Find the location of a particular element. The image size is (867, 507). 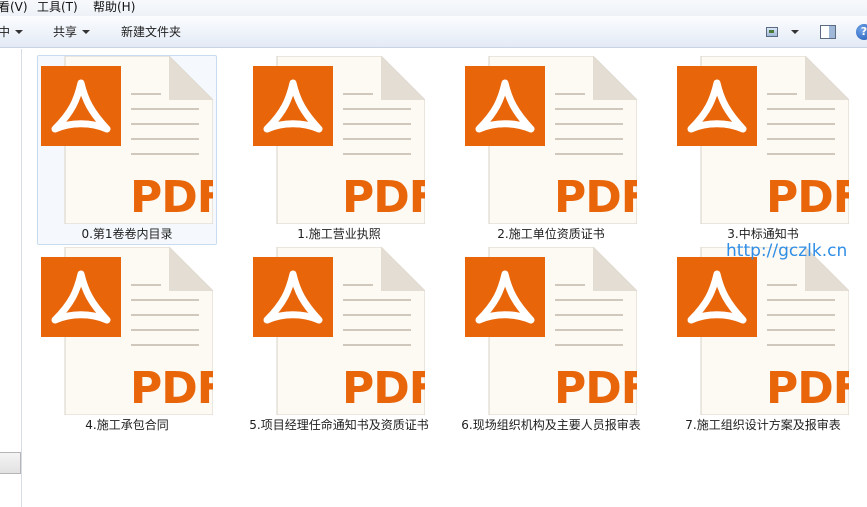

include-in-library-label: 中 is located at coordinates (5, 32).